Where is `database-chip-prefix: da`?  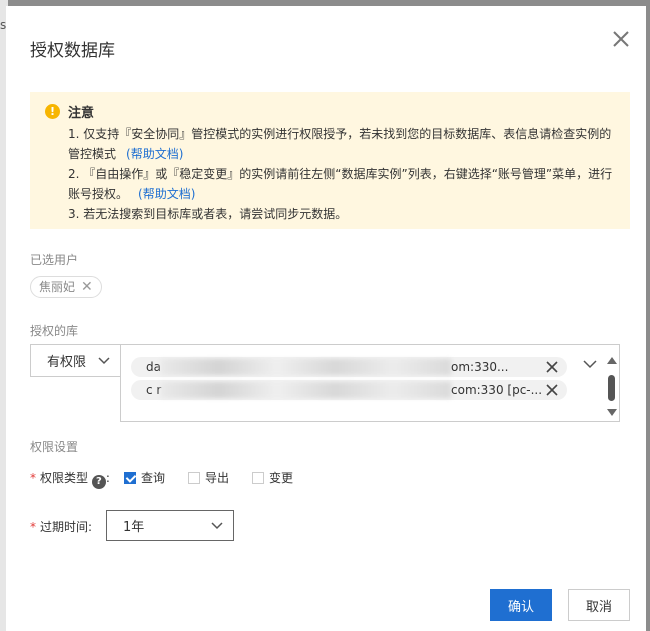 database-chip-prefix: da is located at coordinates (153, 367).